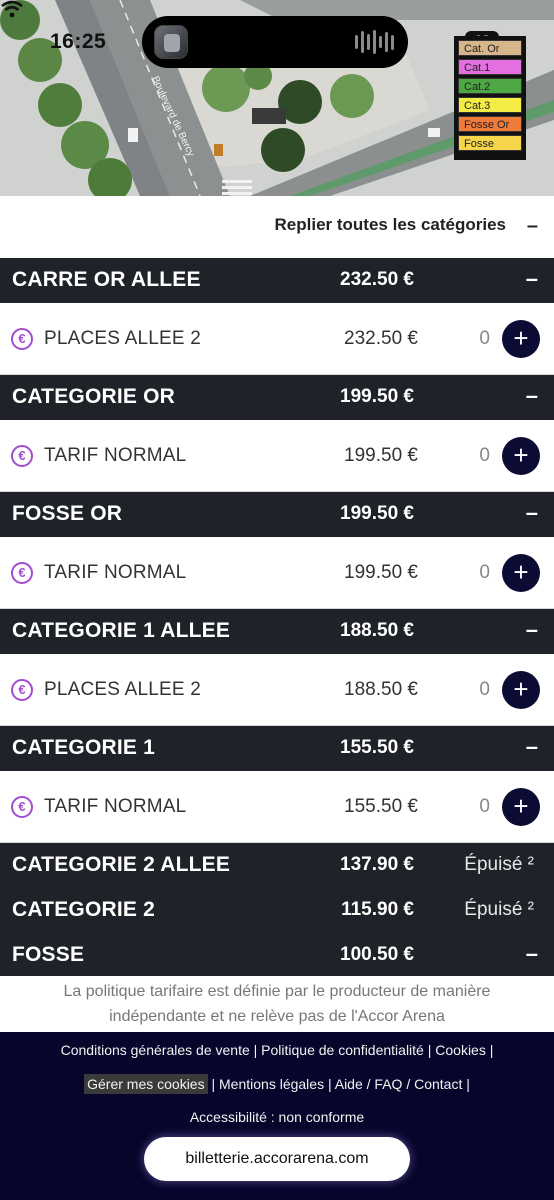 Image resolution: width=554 pixels, height=1200 pixels. I want to click on category-header-categorie-2: CATEGORIE 2 115.90 € Épuisé ², so click(277, 910).